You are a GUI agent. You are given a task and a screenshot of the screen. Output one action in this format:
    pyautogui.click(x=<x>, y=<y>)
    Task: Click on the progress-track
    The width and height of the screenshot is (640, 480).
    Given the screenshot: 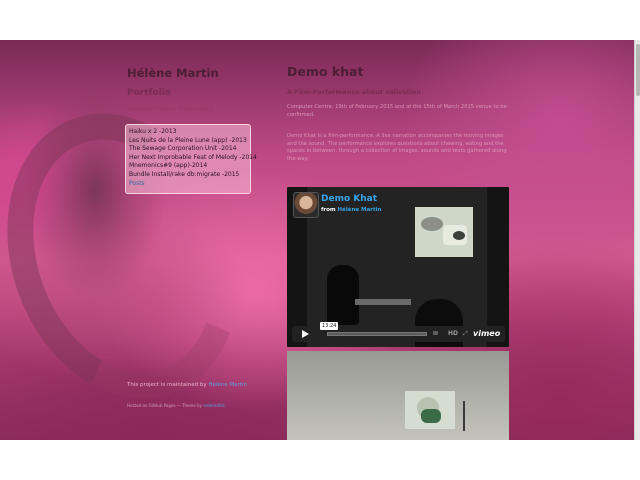 What is the action you would take?
    pyautogui.click(x=377, y=334)
    